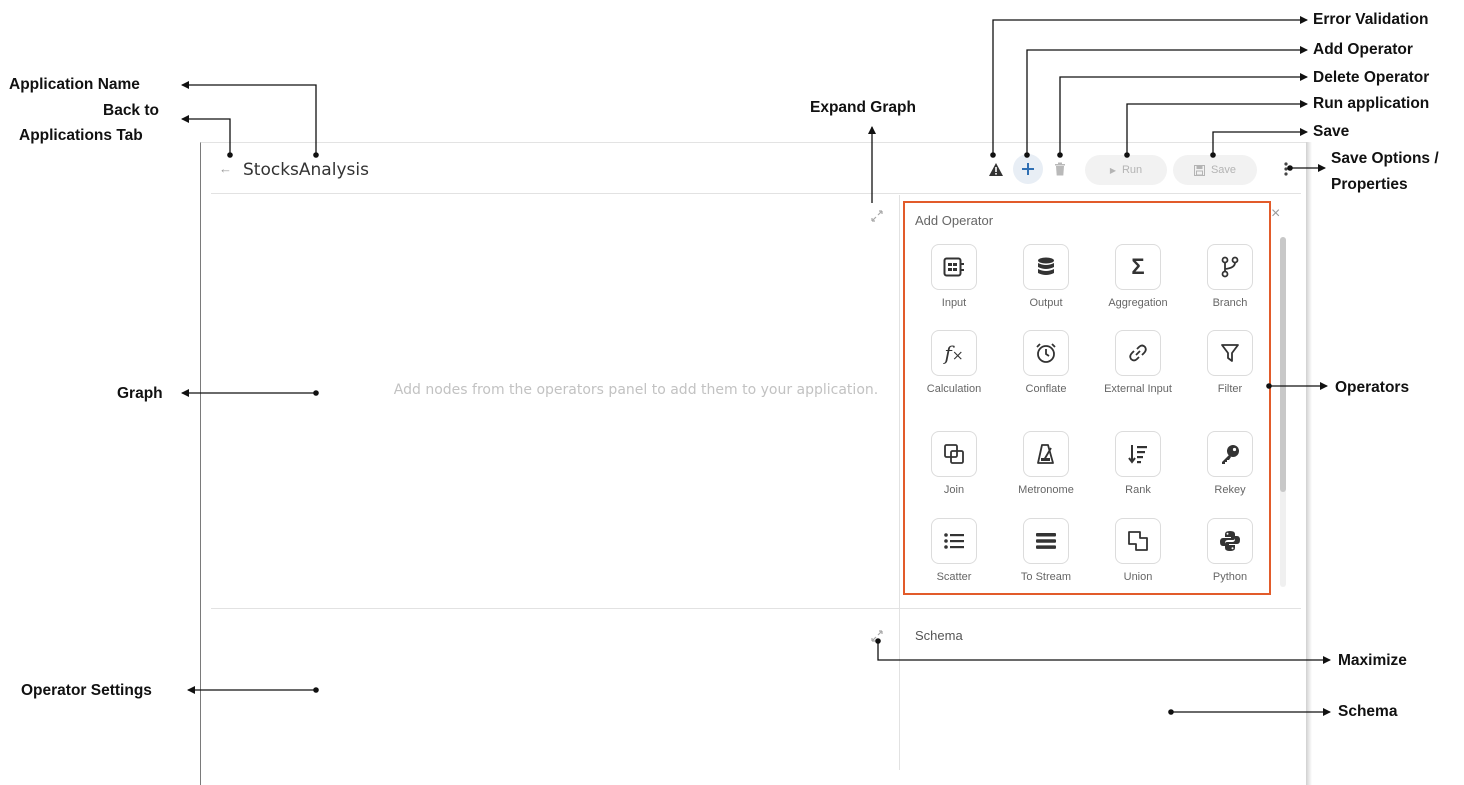  Describe the element at coordinates (1286, 169) in the screenshot. I see `more-options-icon` at that location.